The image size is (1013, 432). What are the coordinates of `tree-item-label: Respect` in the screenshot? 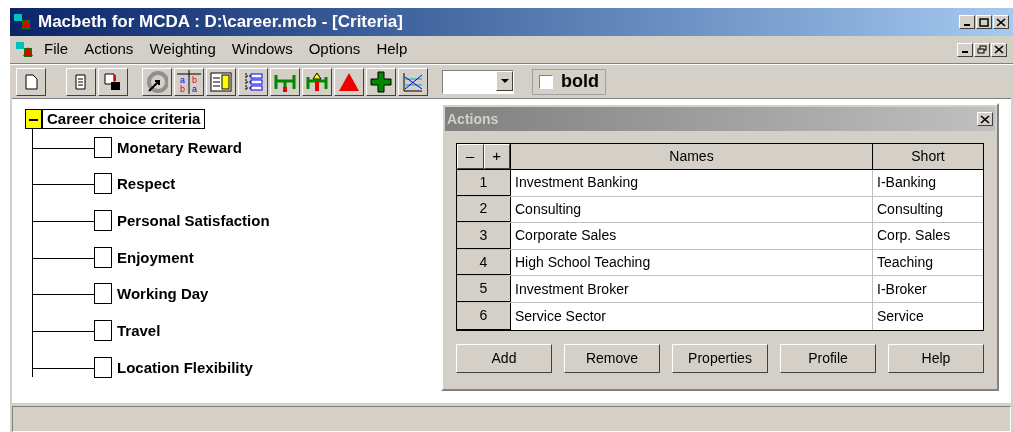 It's located at (146, 184).